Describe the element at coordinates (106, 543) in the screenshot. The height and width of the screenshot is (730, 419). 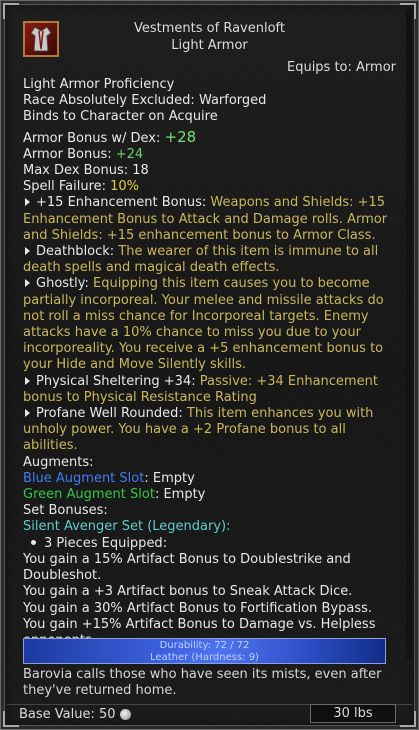
I see `set-pieces-label: 3 Pieces Equipped:` at that location.